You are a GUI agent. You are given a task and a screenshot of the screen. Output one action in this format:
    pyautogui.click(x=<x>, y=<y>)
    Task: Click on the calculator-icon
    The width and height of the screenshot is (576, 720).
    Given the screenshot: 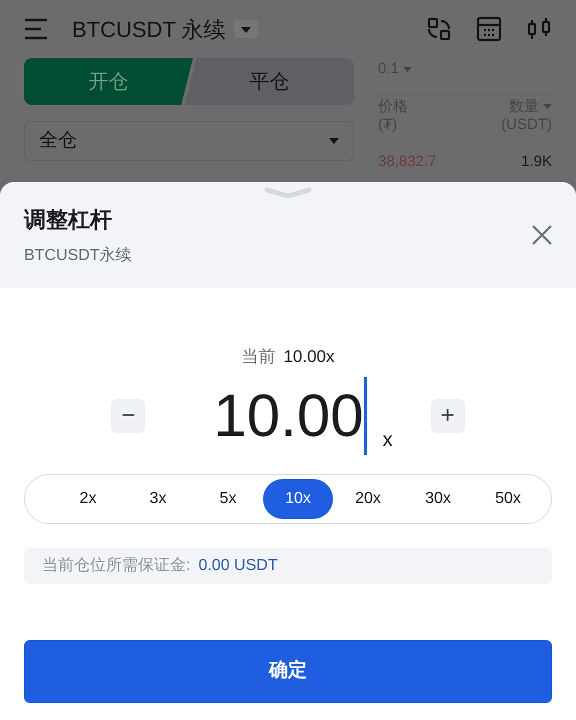 What is the action you would take?
    pyautogui.click(x=489, y=29)
    